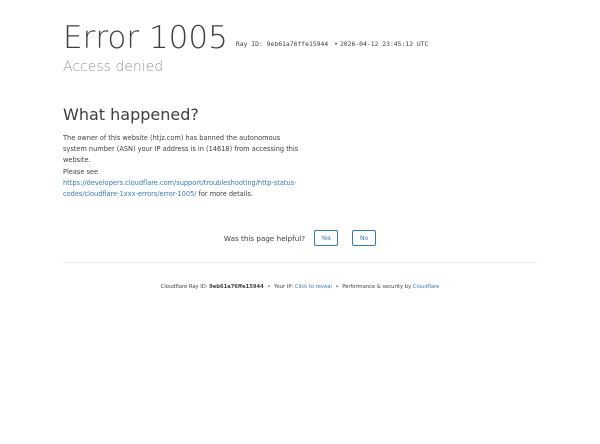  Describe the element at coordinates (384, 44) in the screenshot. I see `error-timestamp: 2026-04-12 23:45:12 UTC` at that location.